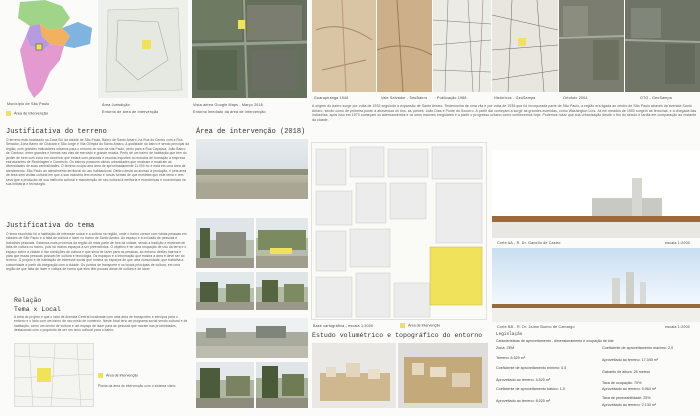  I want to click on legislacao-taxa-perm: Taxa de permeabilidade: 25%, so click(626, 398).